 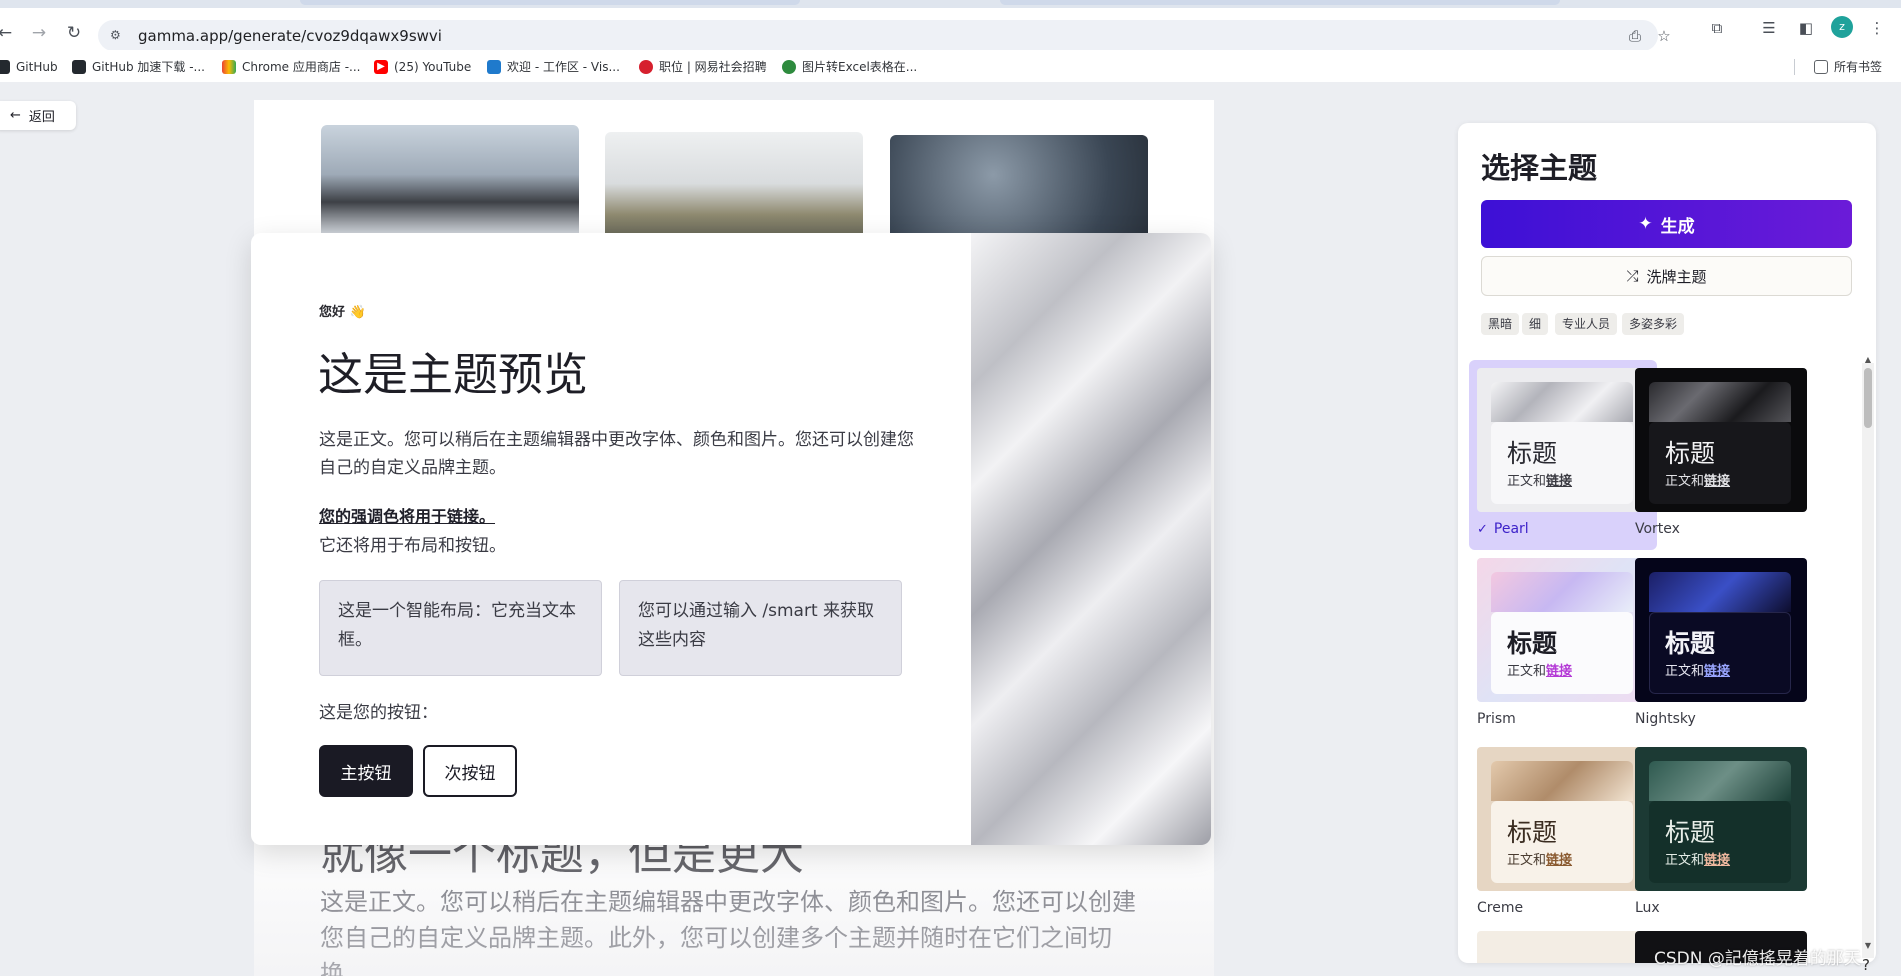 What do you see at coordinates (453, 374) in the screenshot?
I see `preview-title: 这是主题预览` at bounding box center [453, 374].